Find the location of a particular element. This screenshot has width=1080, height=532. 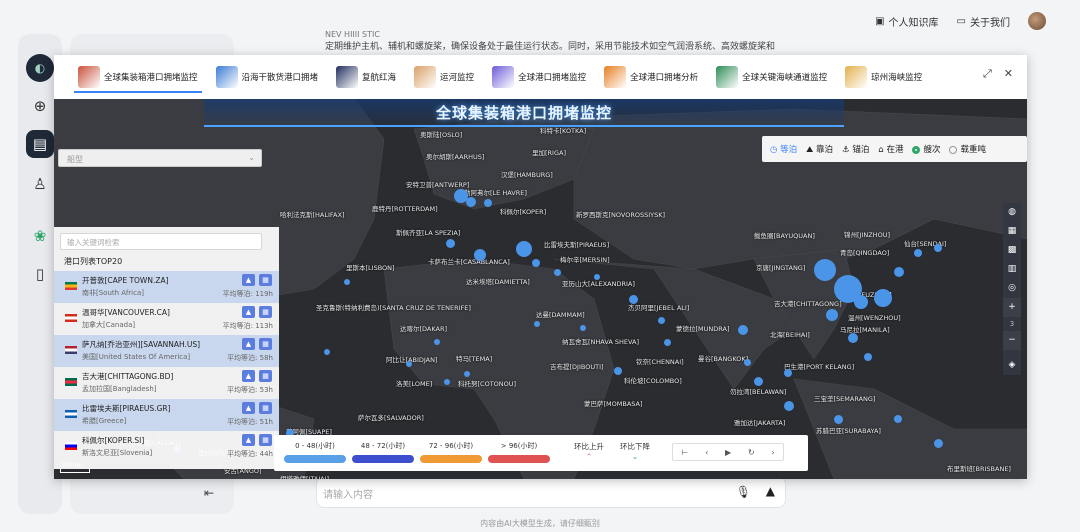

tab-7: 琼州海峡监控 is located at coordinates (883, 77).